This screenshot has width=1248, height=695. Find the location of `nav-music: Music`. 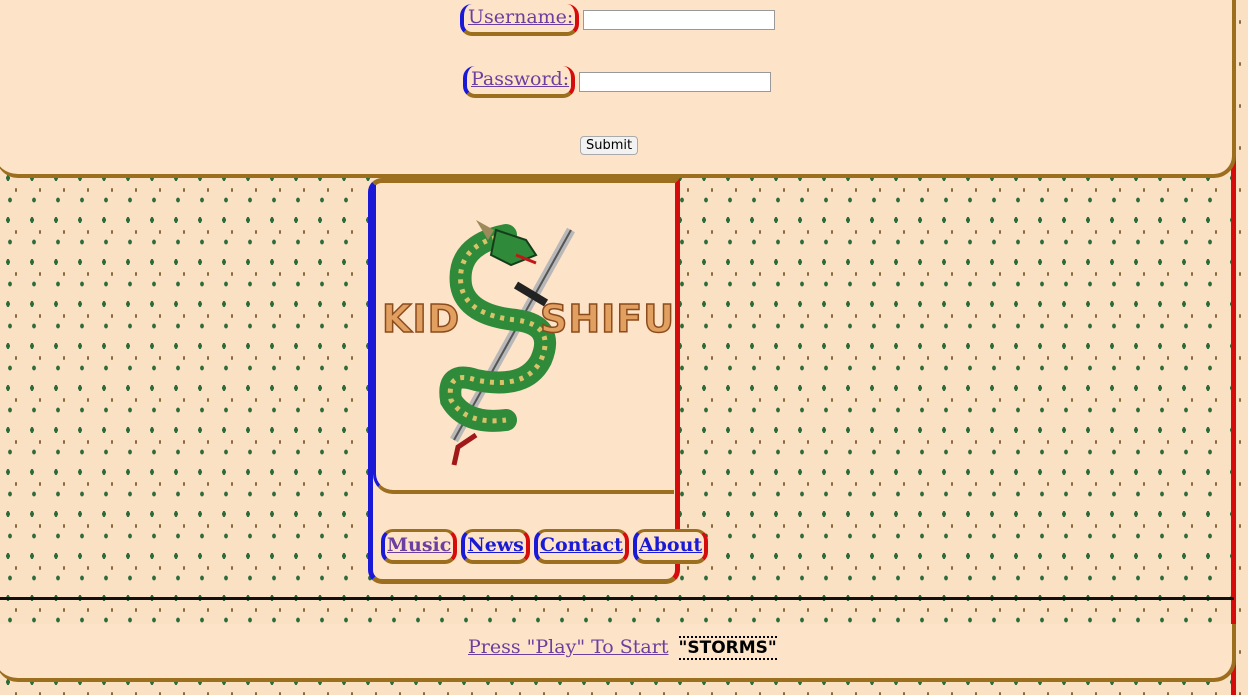

nav-music: Music is located at coordinates (419, 546).